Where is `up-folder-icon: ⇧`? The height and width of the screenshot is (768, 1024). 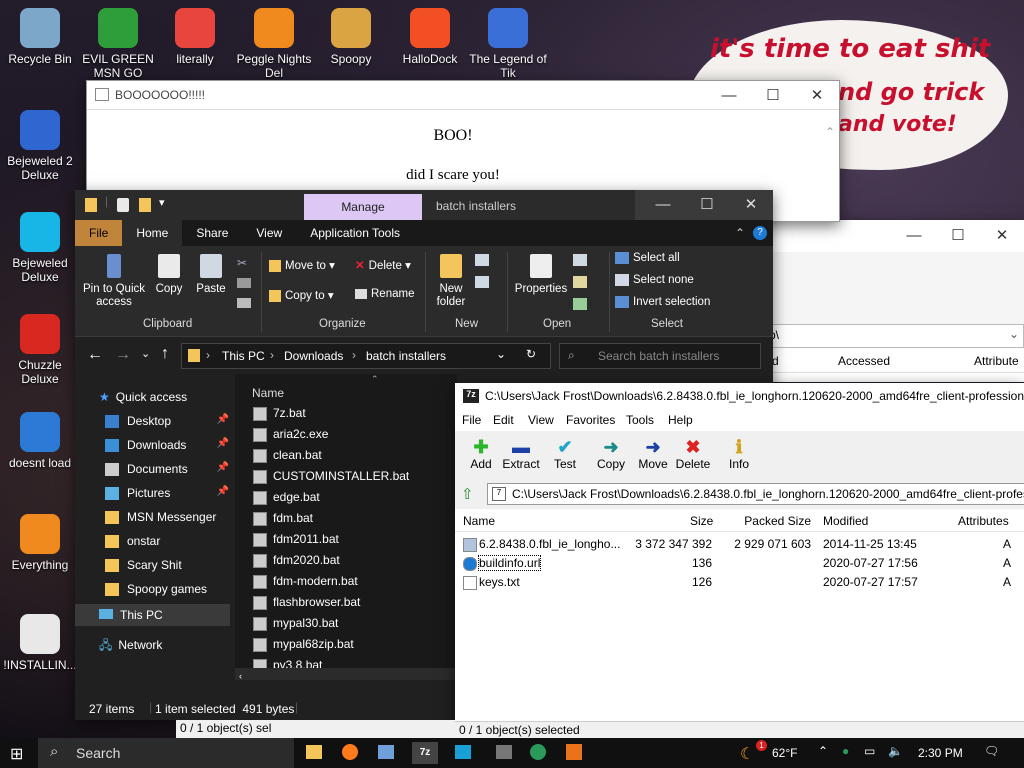 up-folder-icon: ⇧ is located at coordinates (467, 494).